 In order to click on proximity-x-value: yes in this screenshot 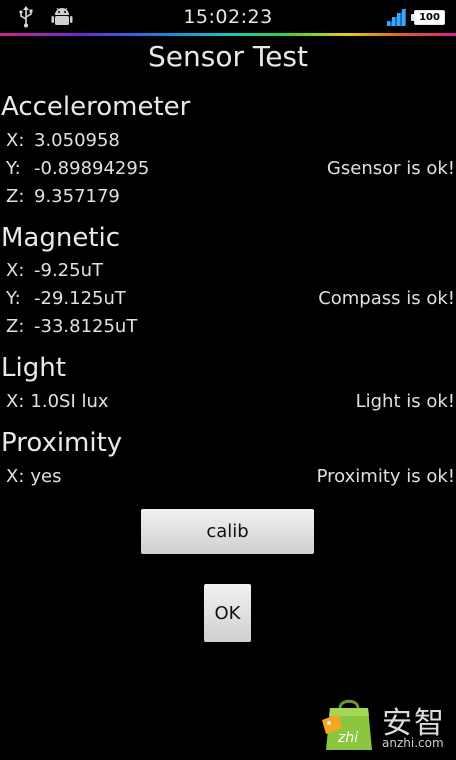, I will do `click(46, 476)`.